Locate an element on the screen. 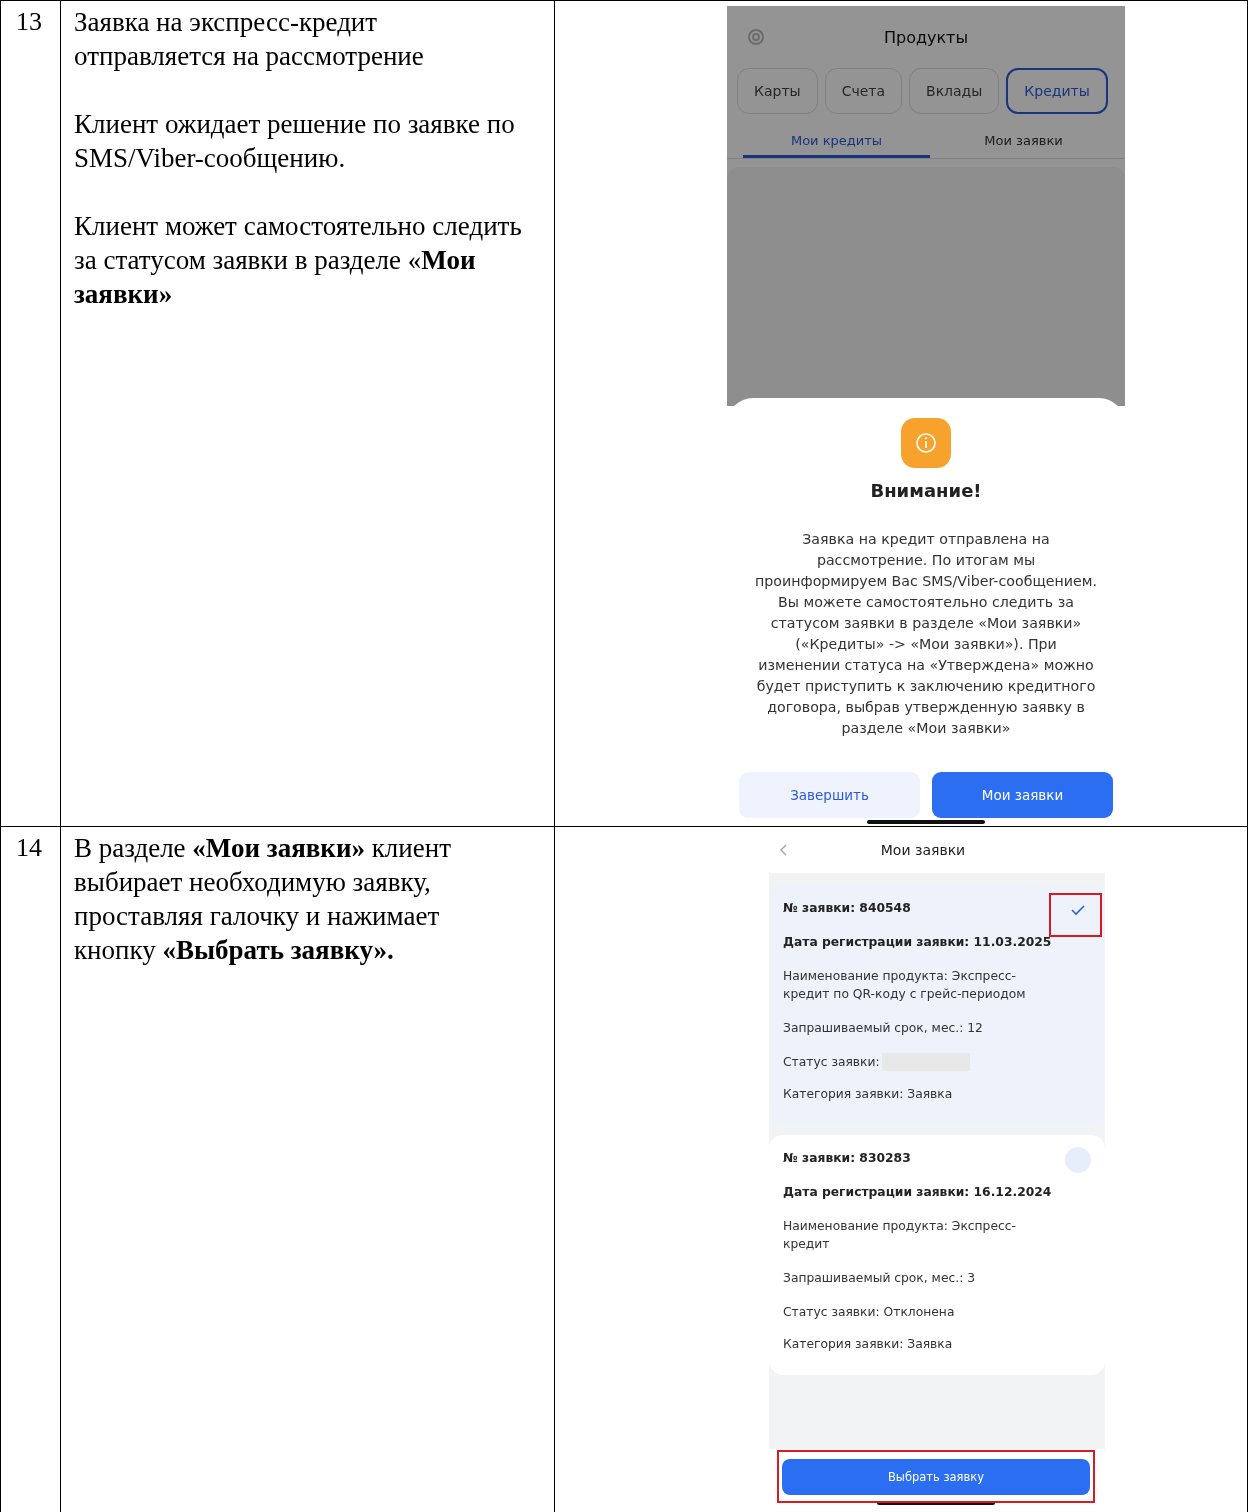 The height and width of the screenshot is (1512, 1248). registration-date: Дата регистрации заявки: 11.03.2025 is located at coordinates (918, 942).